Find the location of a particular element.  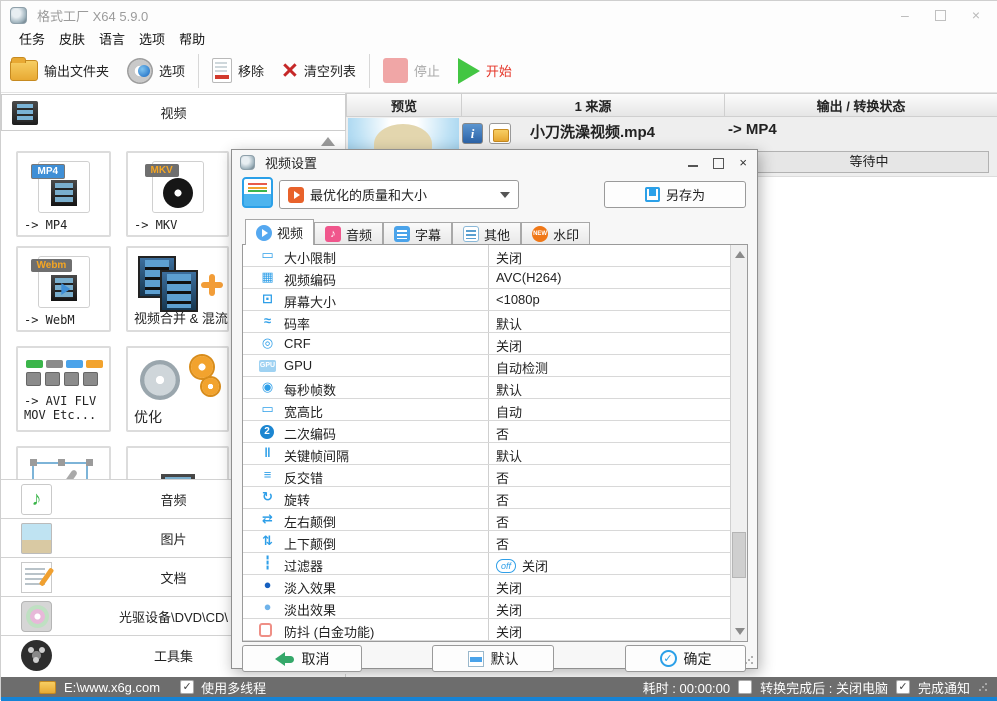

setting-row-deinterlace: ≡ 反交错 否 is located at coordinates (495, 476).